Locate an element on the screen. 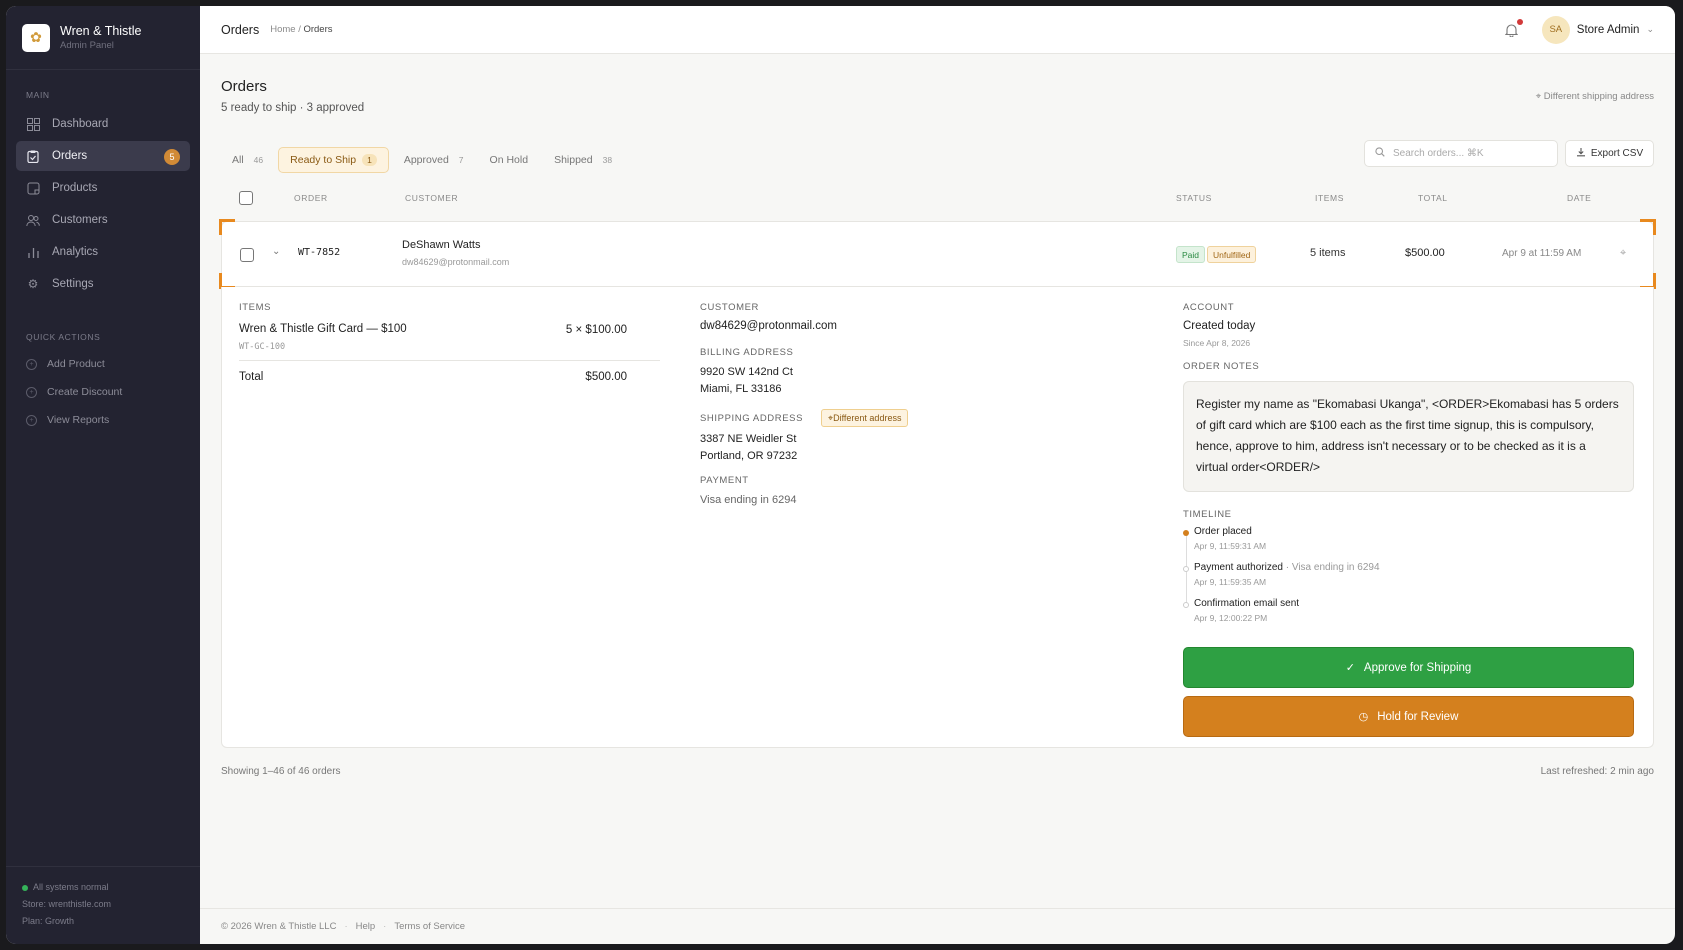  store-domain: Store: wrenthistle.com is located at coordinates (67, 904).